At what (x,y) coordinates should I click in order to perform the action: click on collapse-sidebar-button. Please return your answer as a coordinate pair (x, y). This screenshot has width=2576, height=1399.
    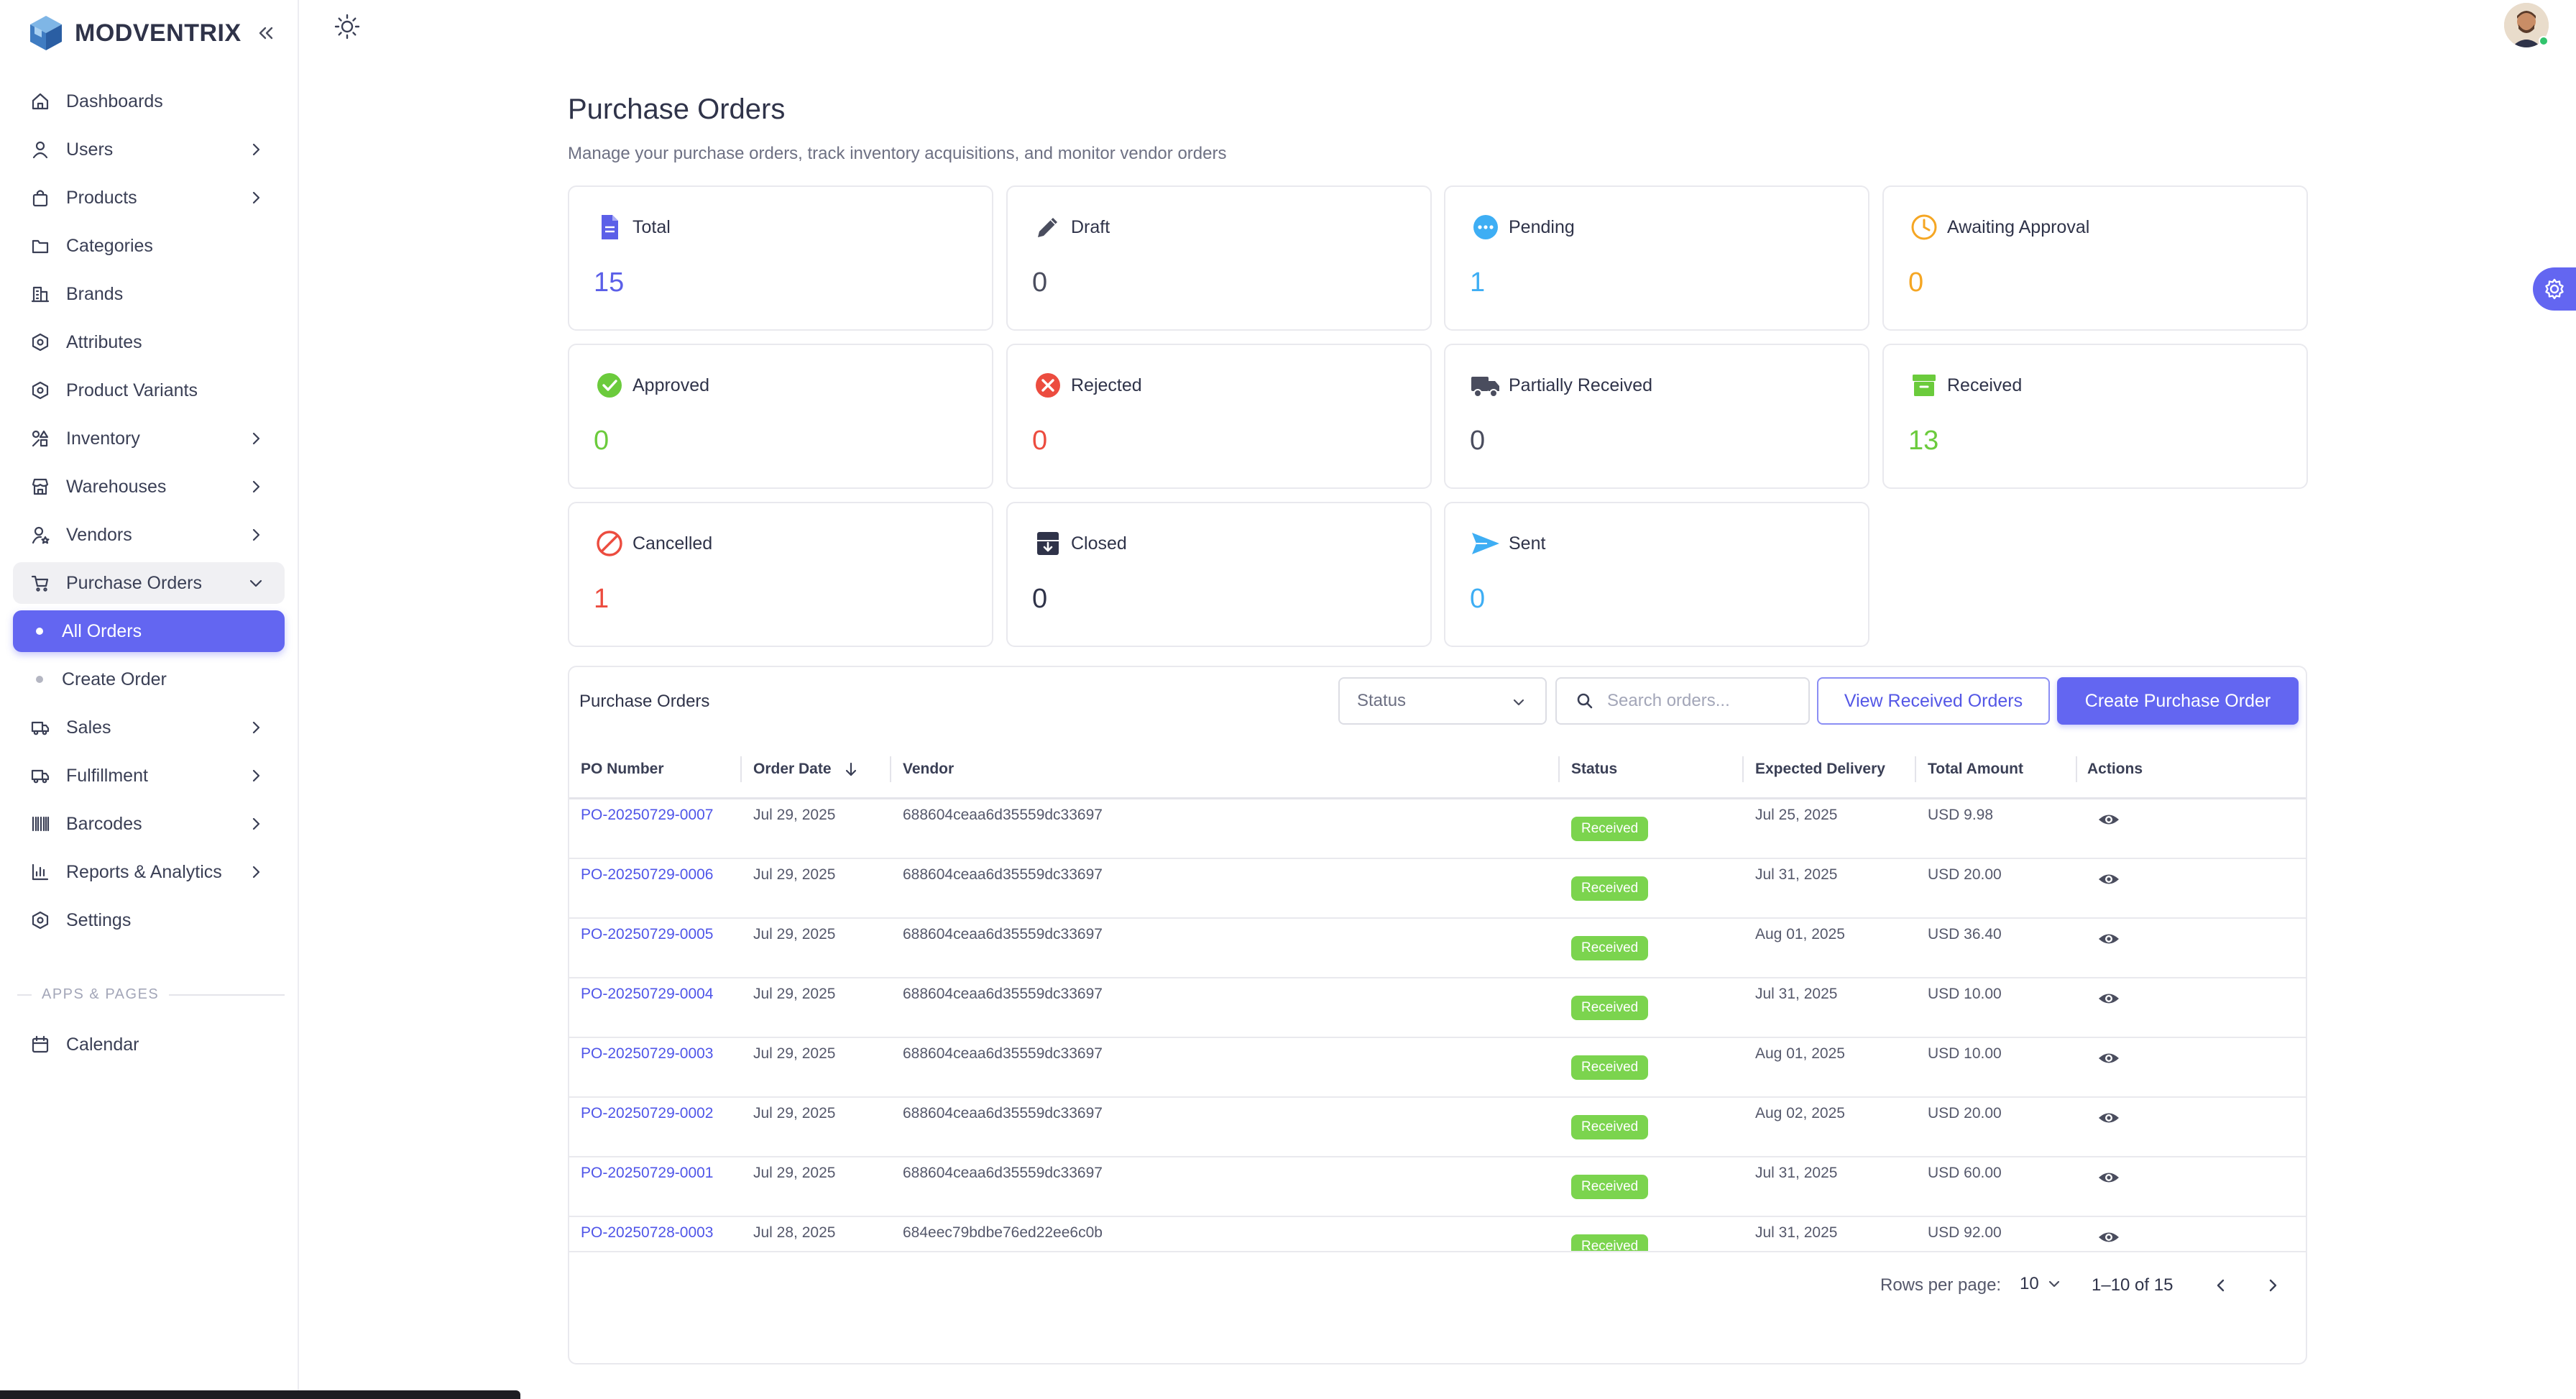
    Looking at the image, I should click on (266, 33).